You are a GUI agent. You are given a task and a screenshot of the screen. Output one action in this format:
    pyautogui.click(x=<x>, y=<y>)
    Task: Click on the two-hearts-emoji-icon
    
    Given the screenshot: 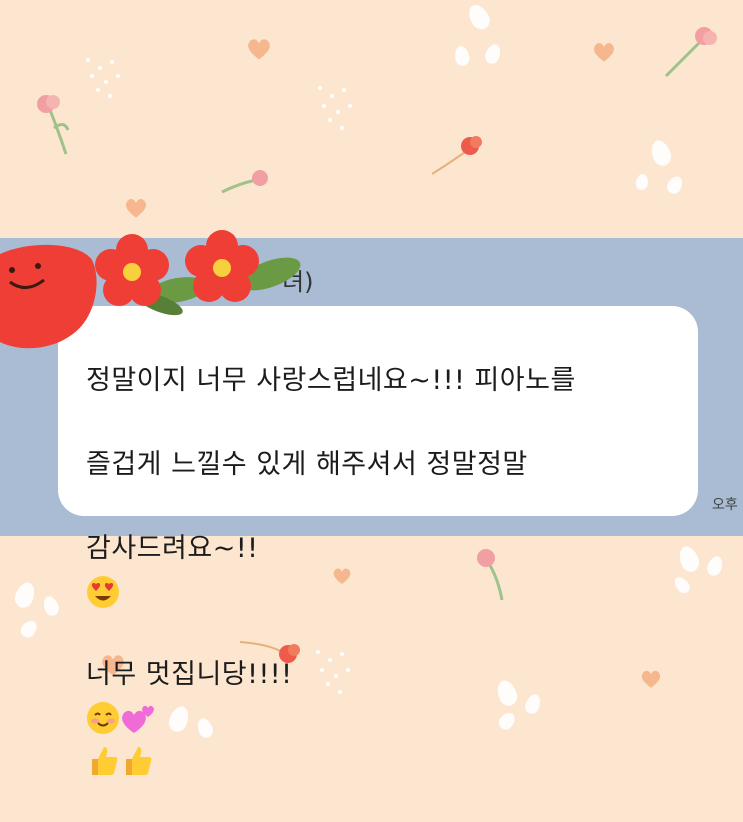 What is the action you would take?
    pyautogui.click(x=138, y=719)
    